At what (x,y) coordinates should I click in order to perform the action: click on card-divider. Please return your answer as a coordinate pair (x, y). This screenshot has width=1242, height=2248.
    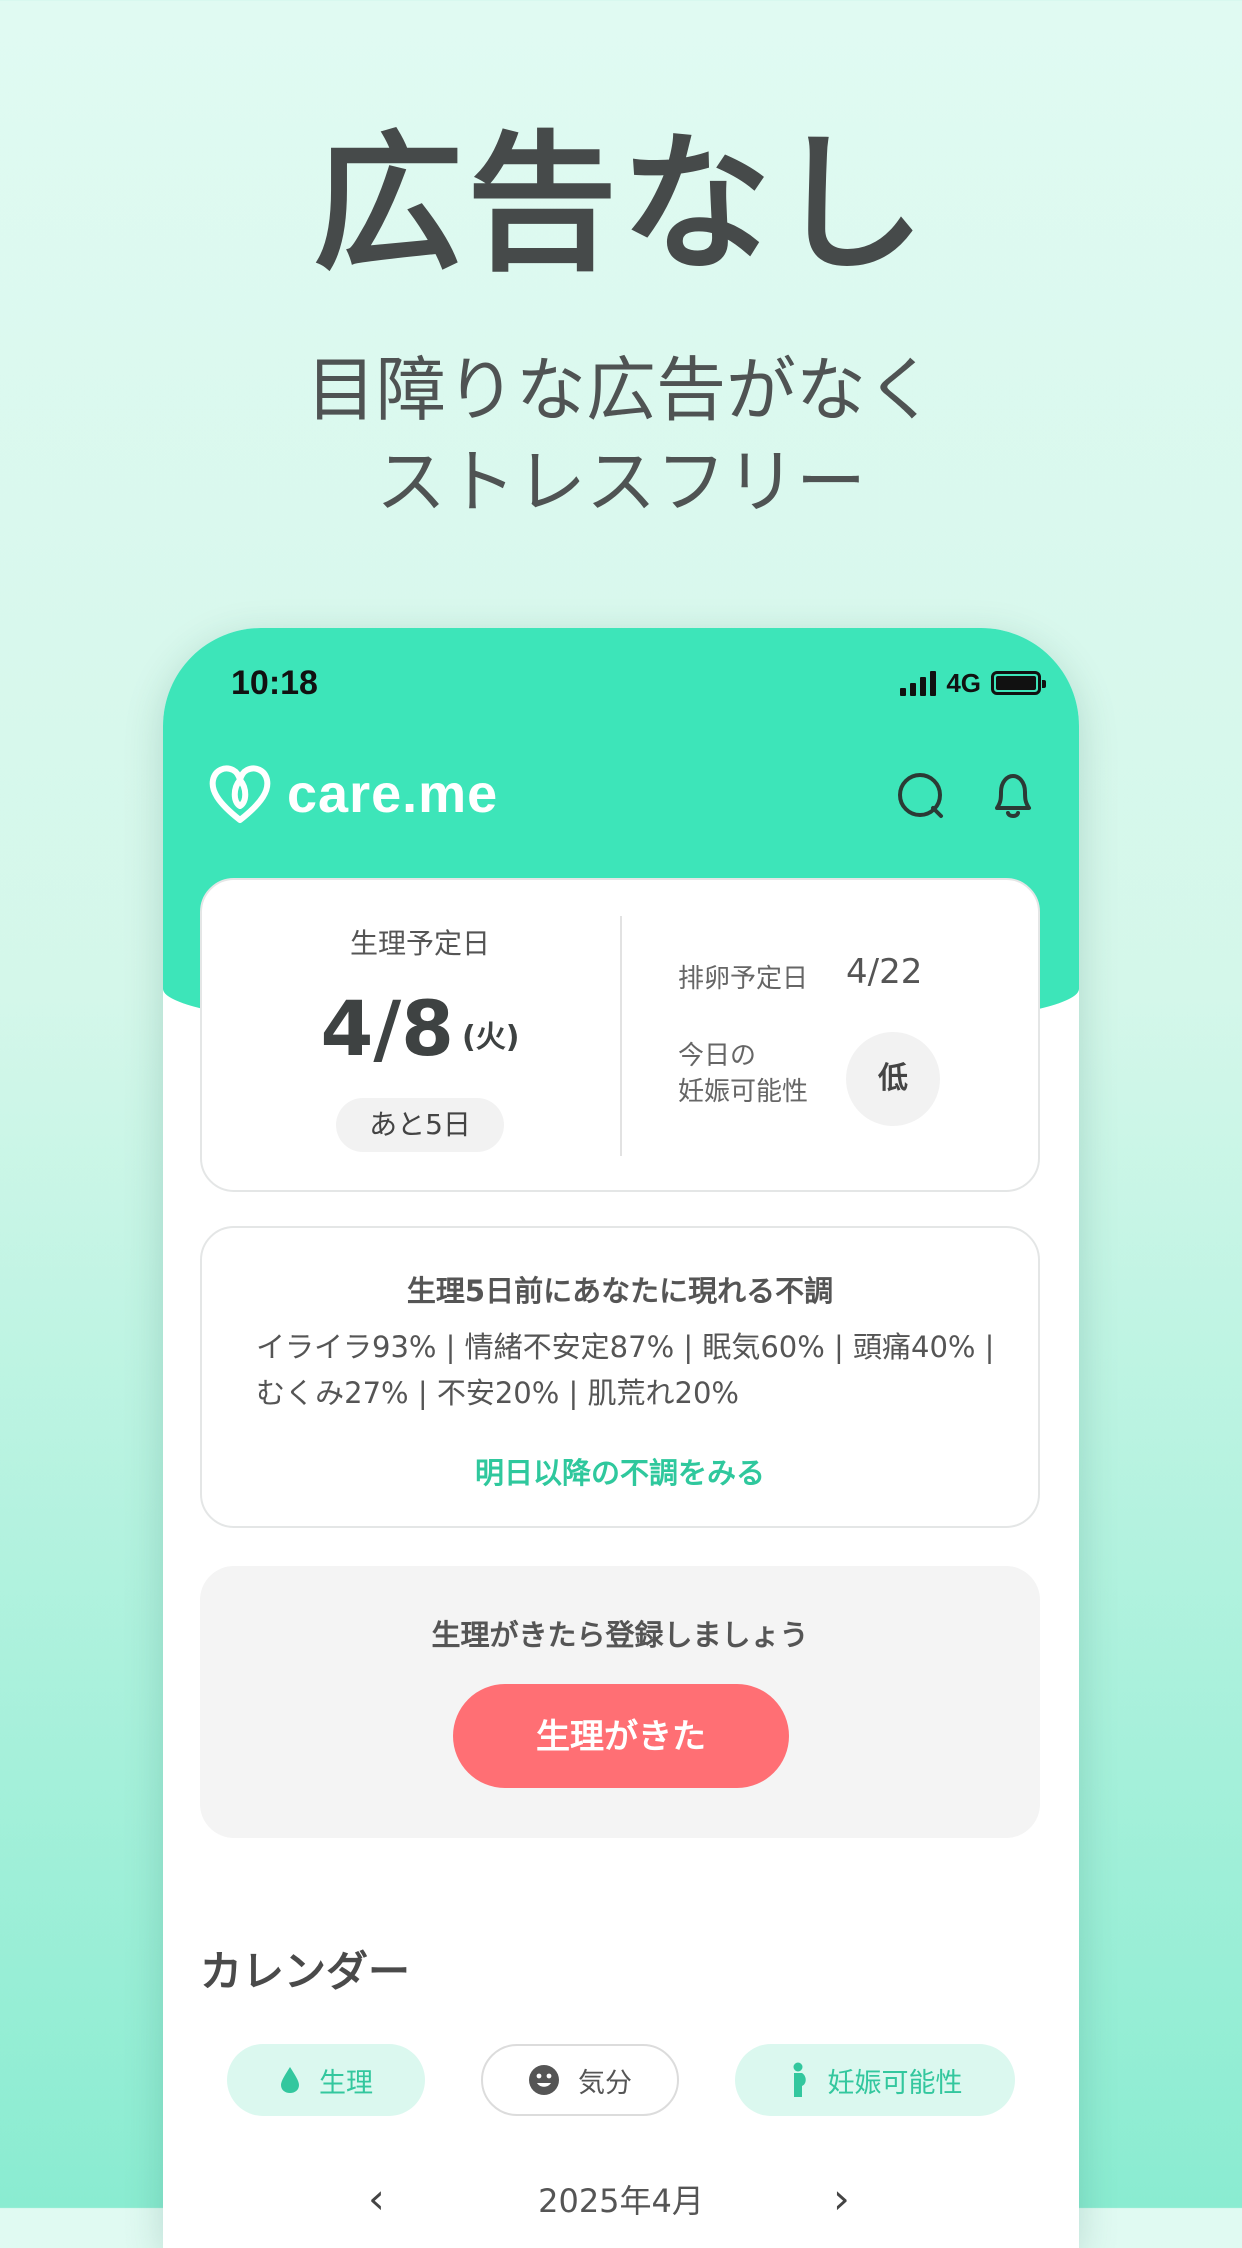
    Looking at the image, I should click on (621, 1036).